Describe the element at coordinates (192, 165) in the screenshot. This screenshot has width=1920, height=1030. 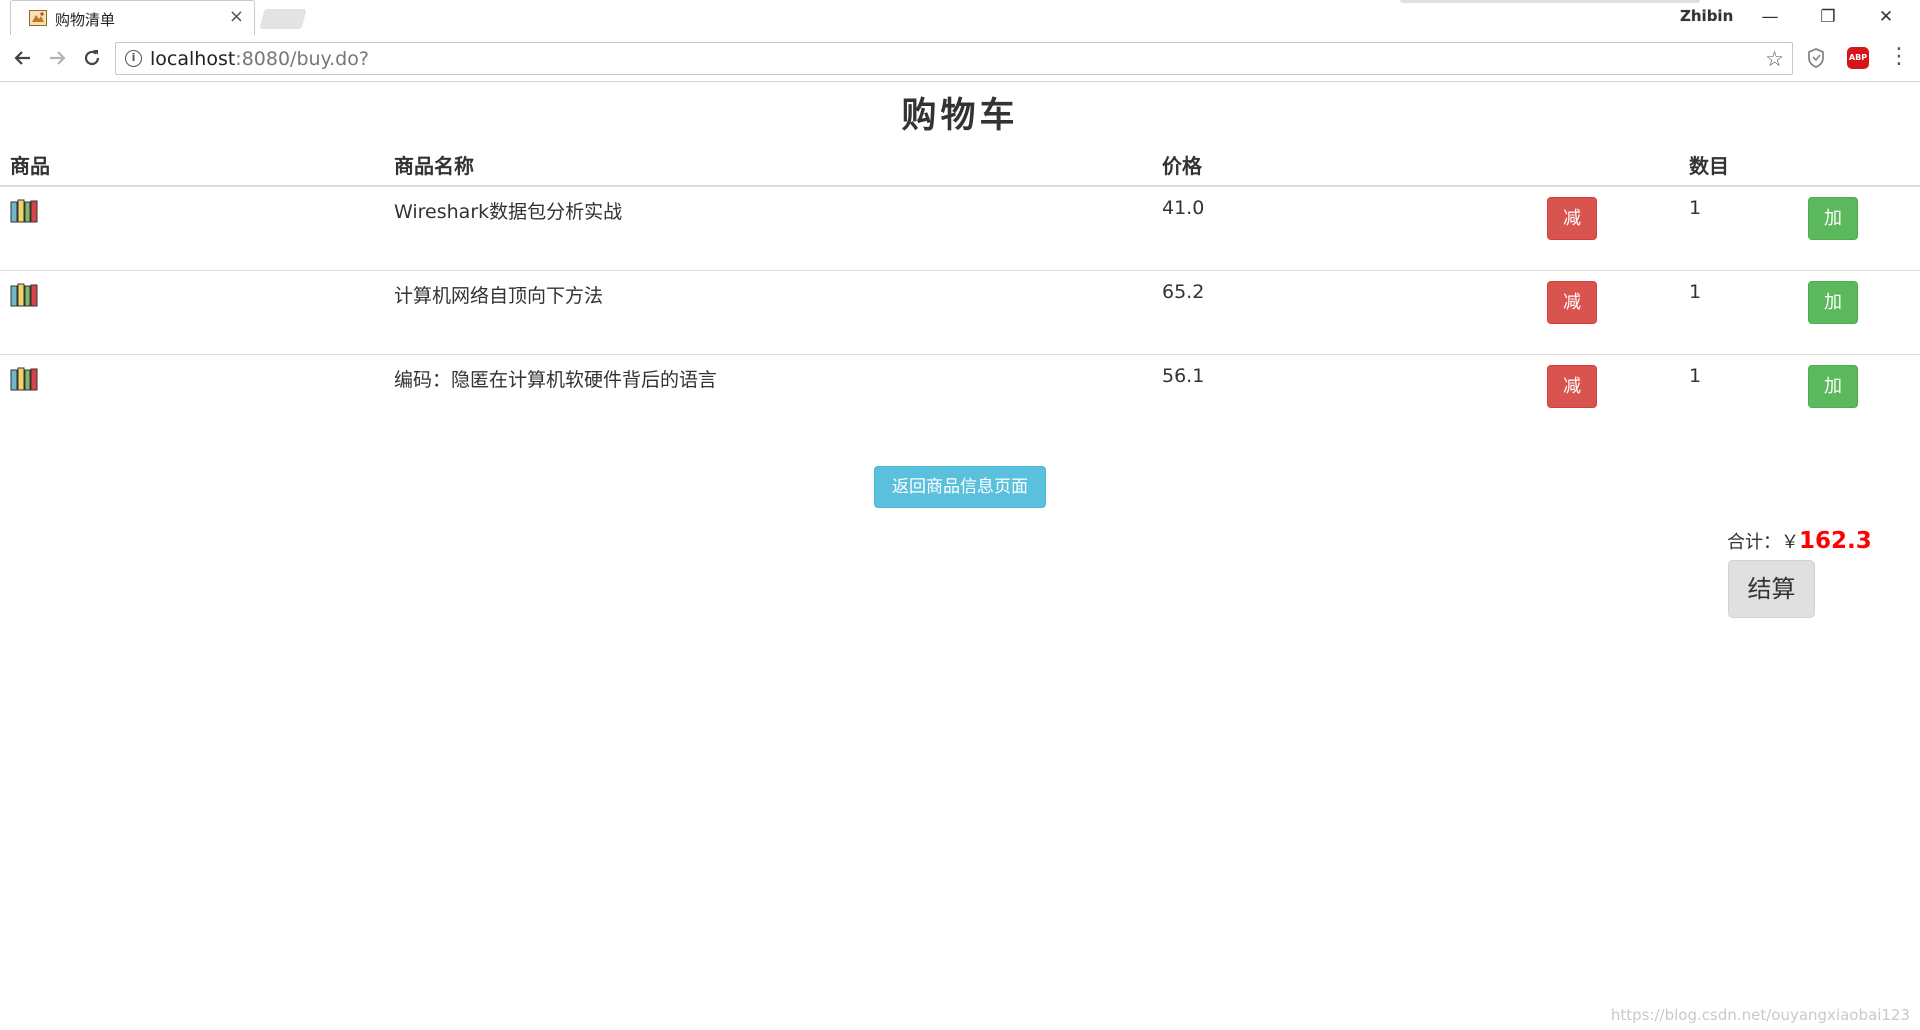
I see `header-image: 商品` at that location.